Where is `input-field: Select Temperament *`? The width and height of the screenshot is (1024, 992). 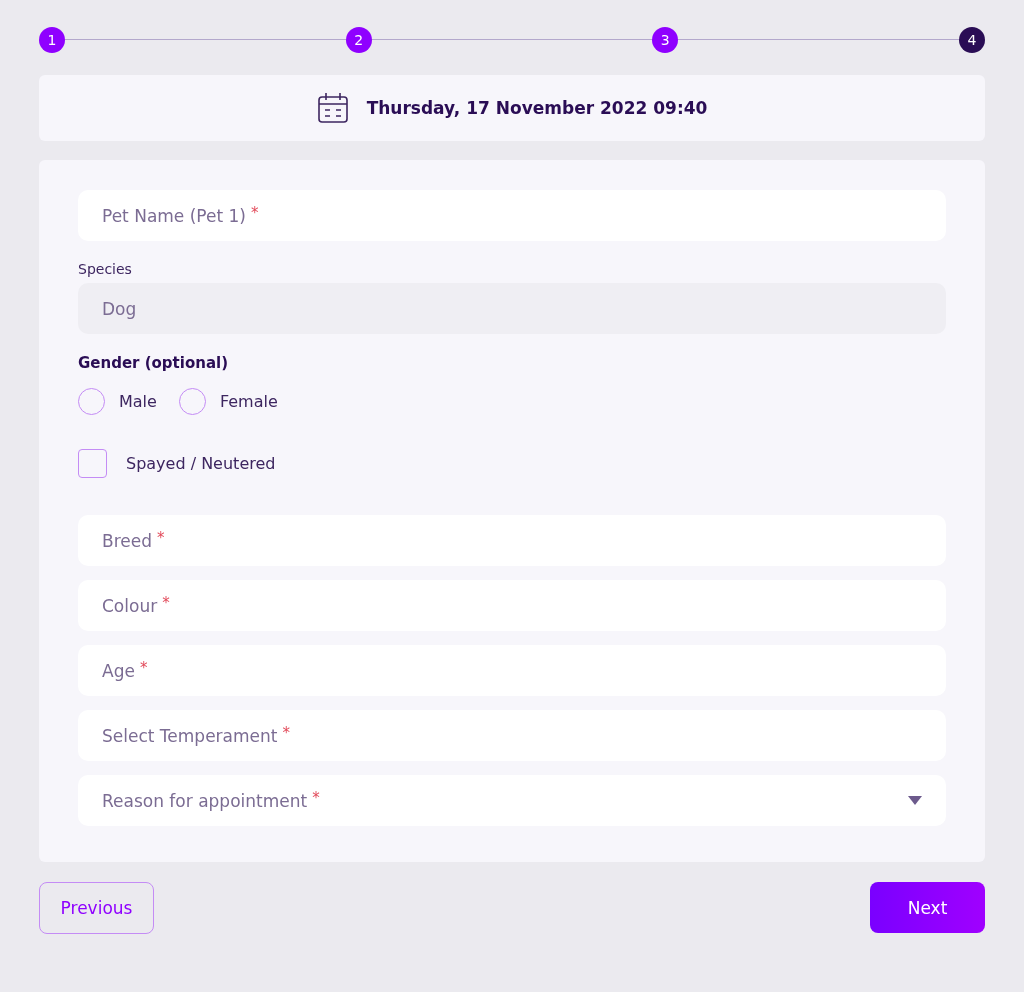 input-field: Select Temperament * is located at coordinates (512, 735).